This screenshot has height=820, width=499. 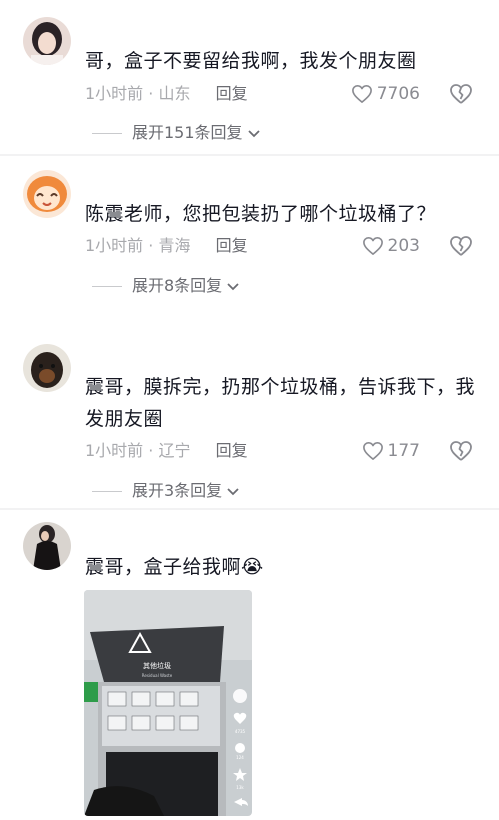 I want to click on like-count: 7706, so click(x=398, y=94).